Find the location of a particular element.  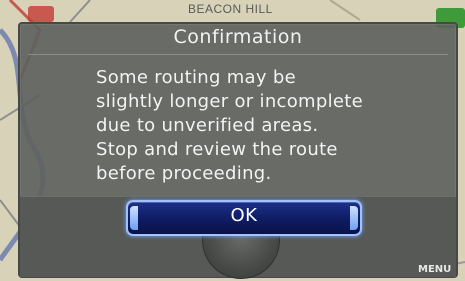

ok-button: OK is located at coordinates (244, 218).